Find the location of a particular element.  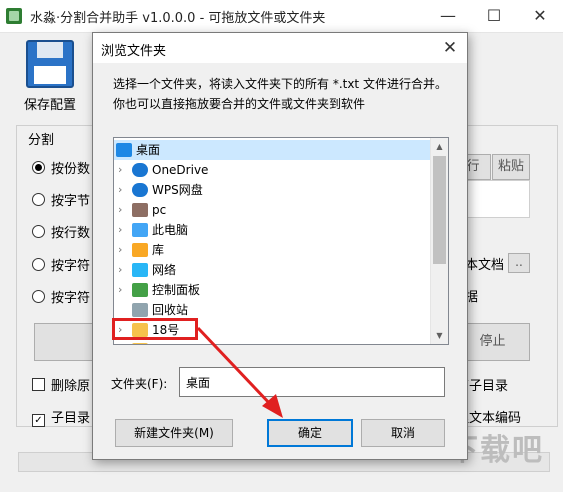

tree-item-label: 此电脑 is located at coordinates (170, 230).